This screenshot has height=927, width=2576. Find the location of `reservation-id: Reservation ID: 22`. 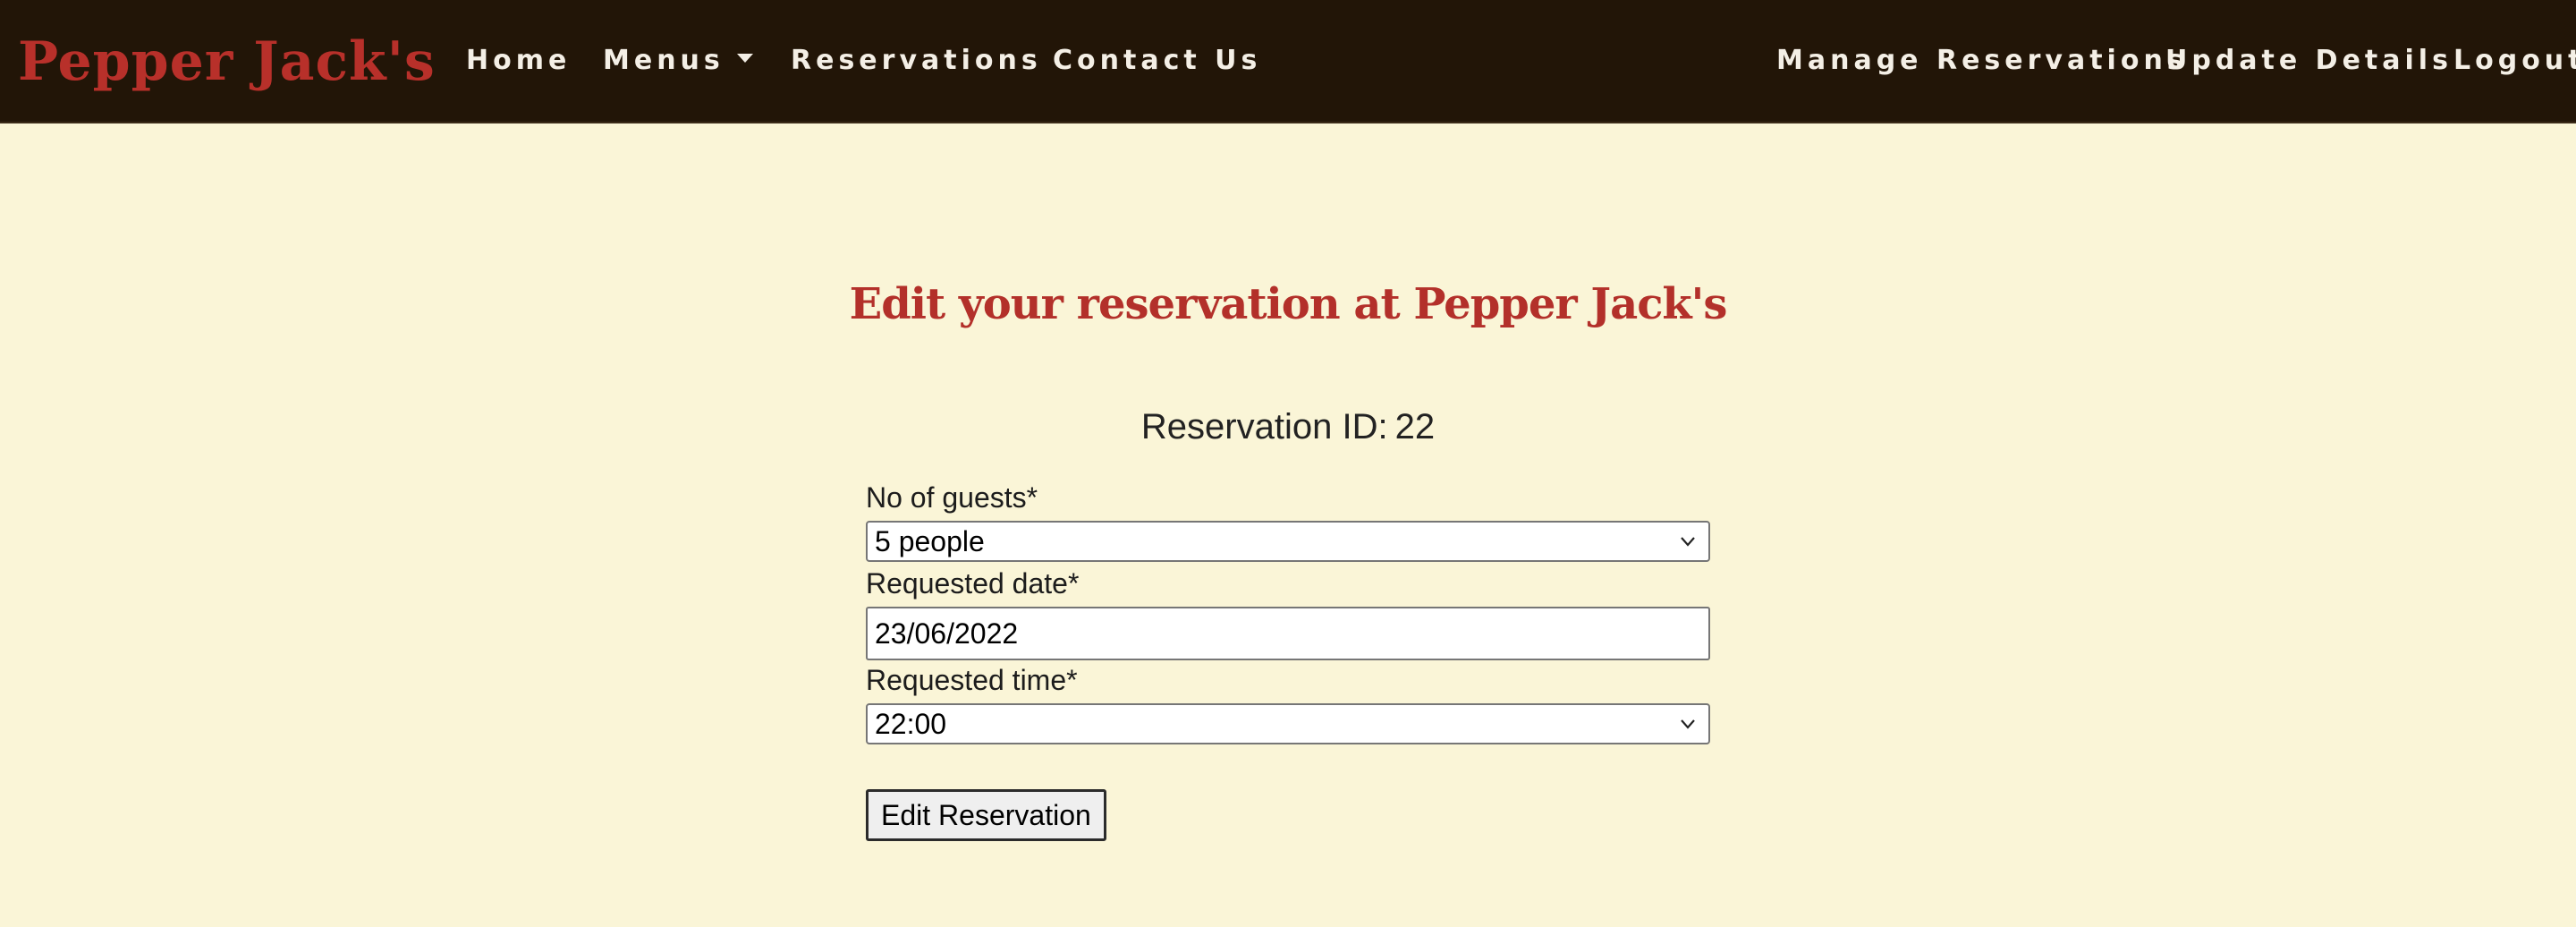

reservation-id: Reservation ID: 22 is located at coordinates (1288, 426).